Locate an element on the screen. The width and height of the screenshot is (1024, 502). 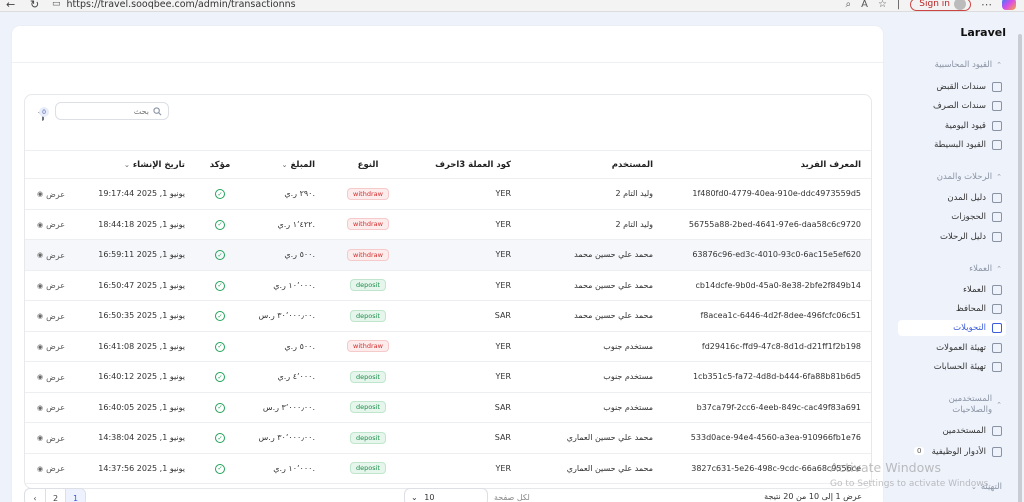
sidebar-group-trips: الرحلات والمدن ⌃ is located at coordinates (969, 177).